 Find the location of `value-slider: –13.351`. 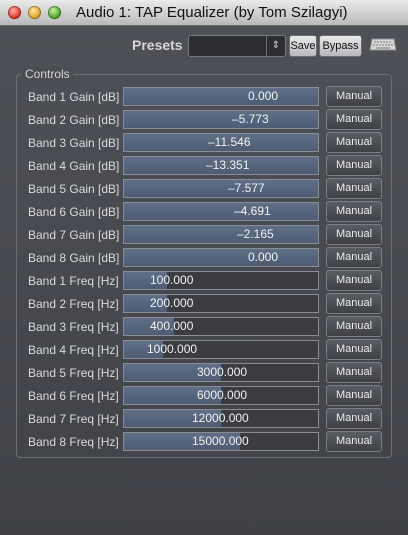

value-slider: –13.351 is located at coordinates (221, 165).